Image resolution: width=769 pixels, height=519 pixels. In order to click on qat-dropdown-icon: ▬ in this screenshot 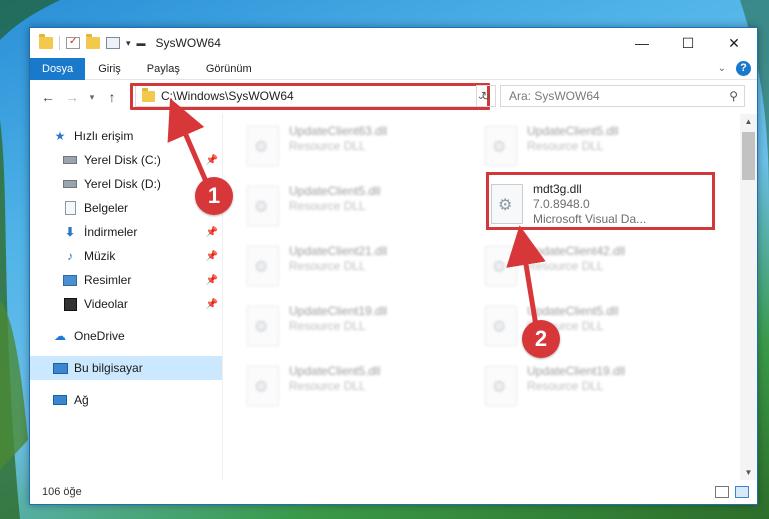, I will do `click(141, 43)`.